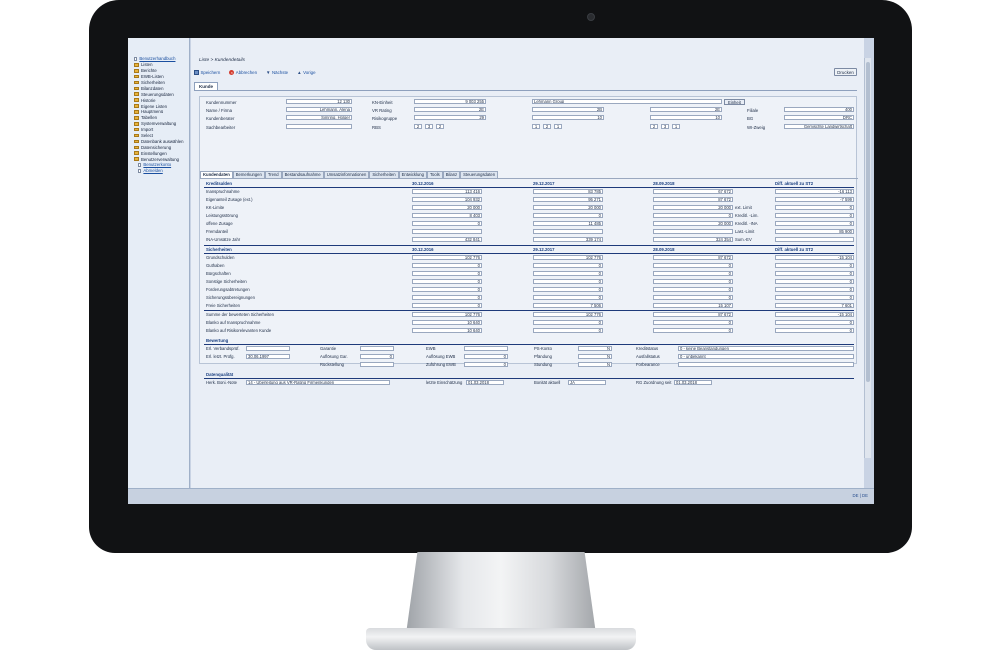 The width and height of the screenshot is (1000, 667). I want to click on credit-diff-value: 85 900, so click(814, 231).